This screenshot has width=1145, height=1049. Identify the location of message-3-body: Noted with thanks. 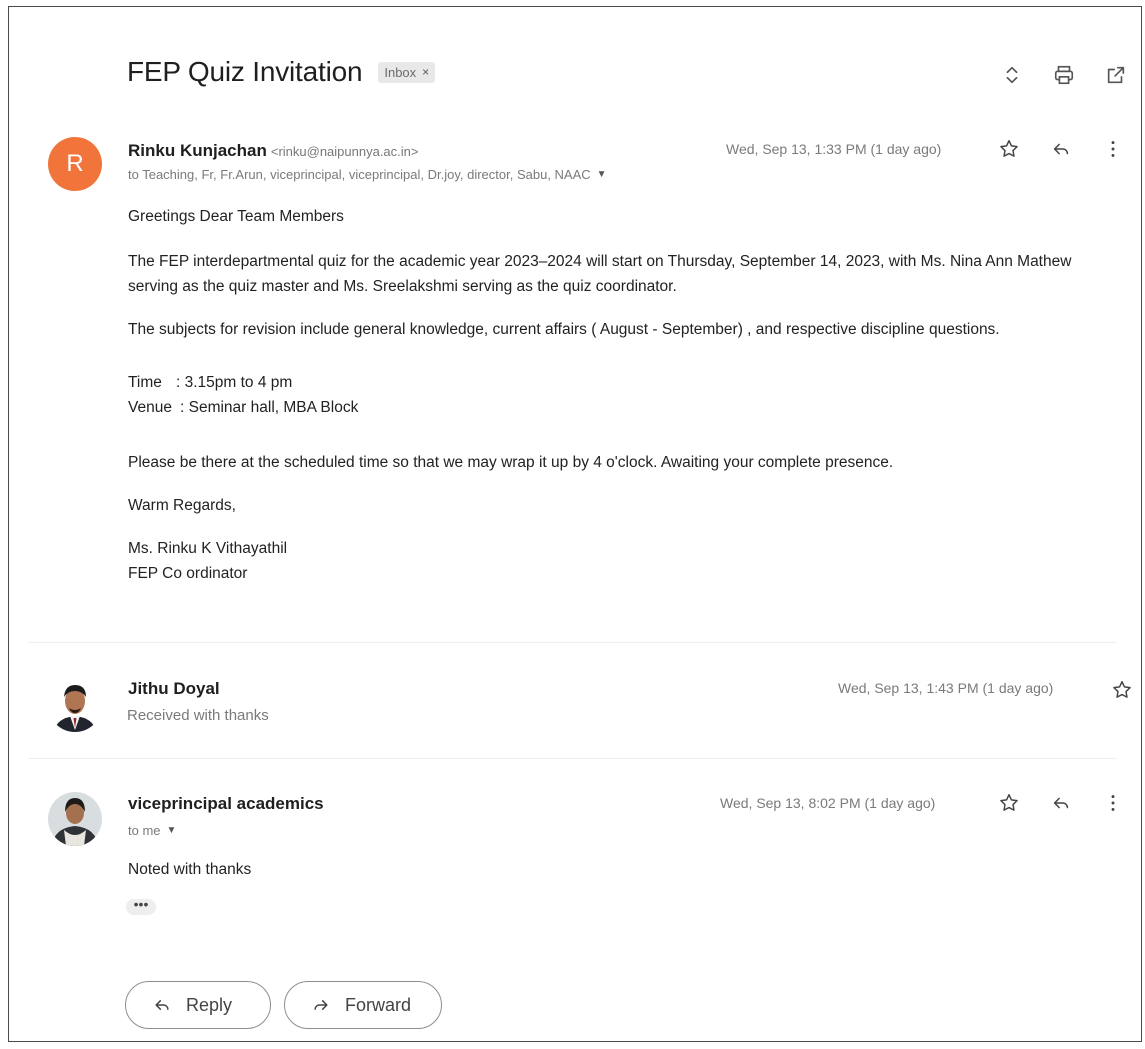
(190, 869).